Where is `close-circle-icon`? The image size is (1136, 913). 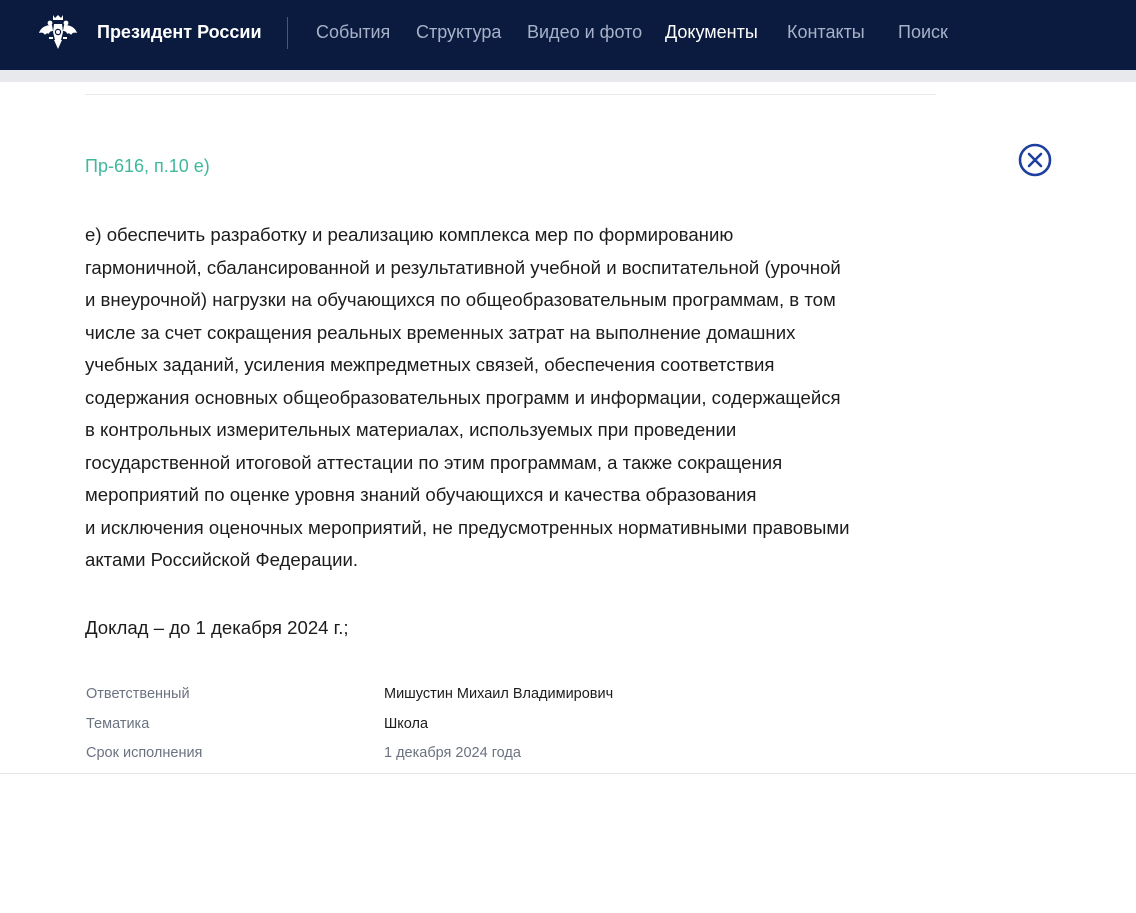
close-circle-icon is located at coordinates (1035, 160).